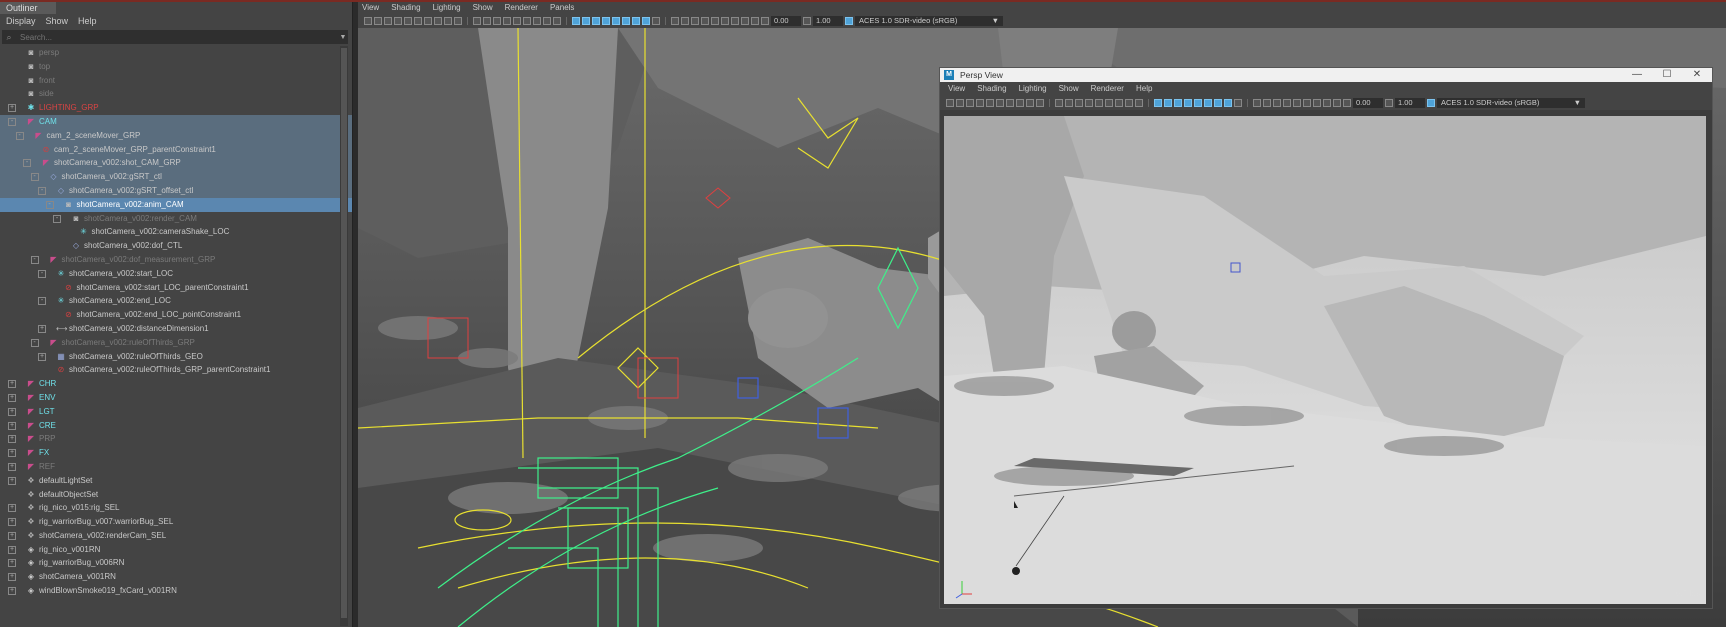 The height and width of the screenshot is (627, 1726). Describe the element at coordinates (176, 53) in the screenshot. I see `outliner-row: ◙ persp` at that location.